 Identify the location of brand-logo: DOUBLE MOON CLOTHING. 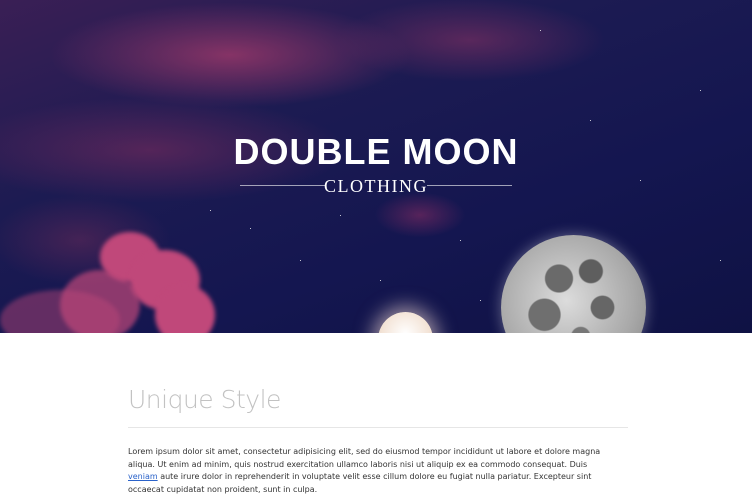
(376, 164).